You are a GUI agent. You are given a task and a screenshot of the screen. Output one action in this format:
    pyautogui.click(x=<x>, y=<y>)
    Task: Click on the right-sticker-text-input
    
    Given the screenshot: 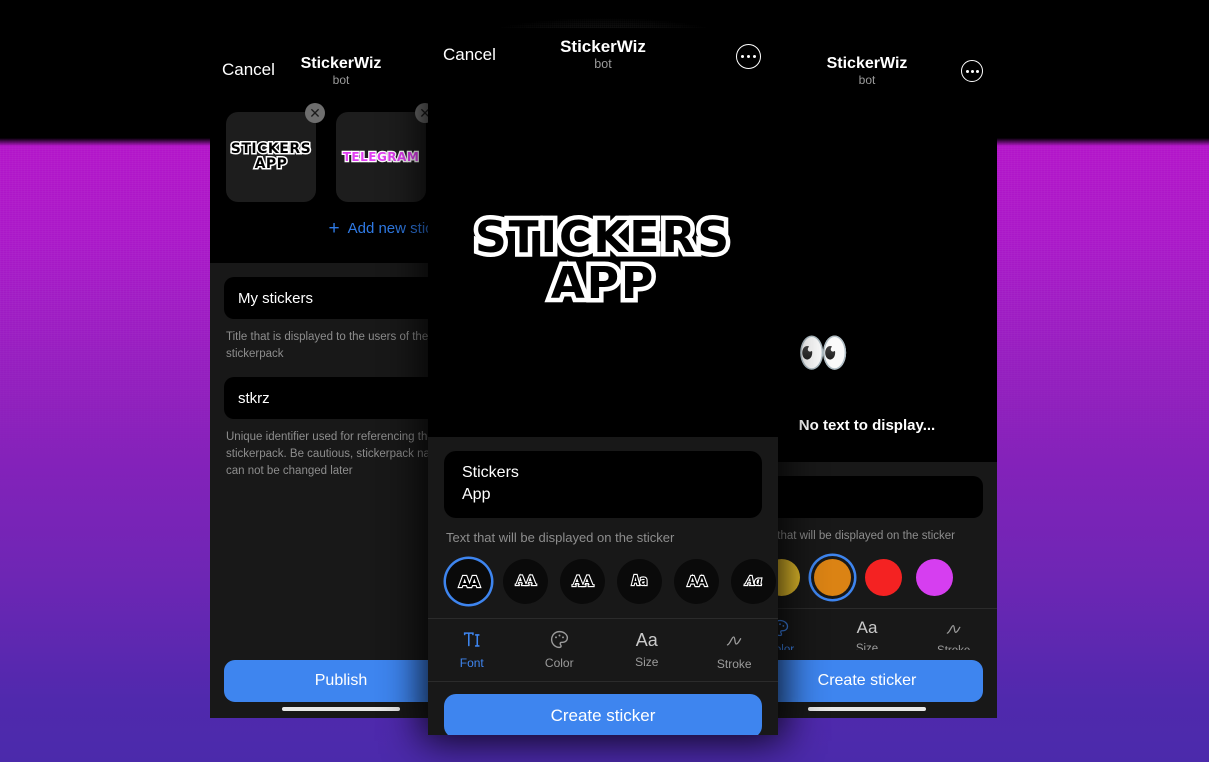 What is the action you would take?
    pyautogui.click(x=867, y=497)
    